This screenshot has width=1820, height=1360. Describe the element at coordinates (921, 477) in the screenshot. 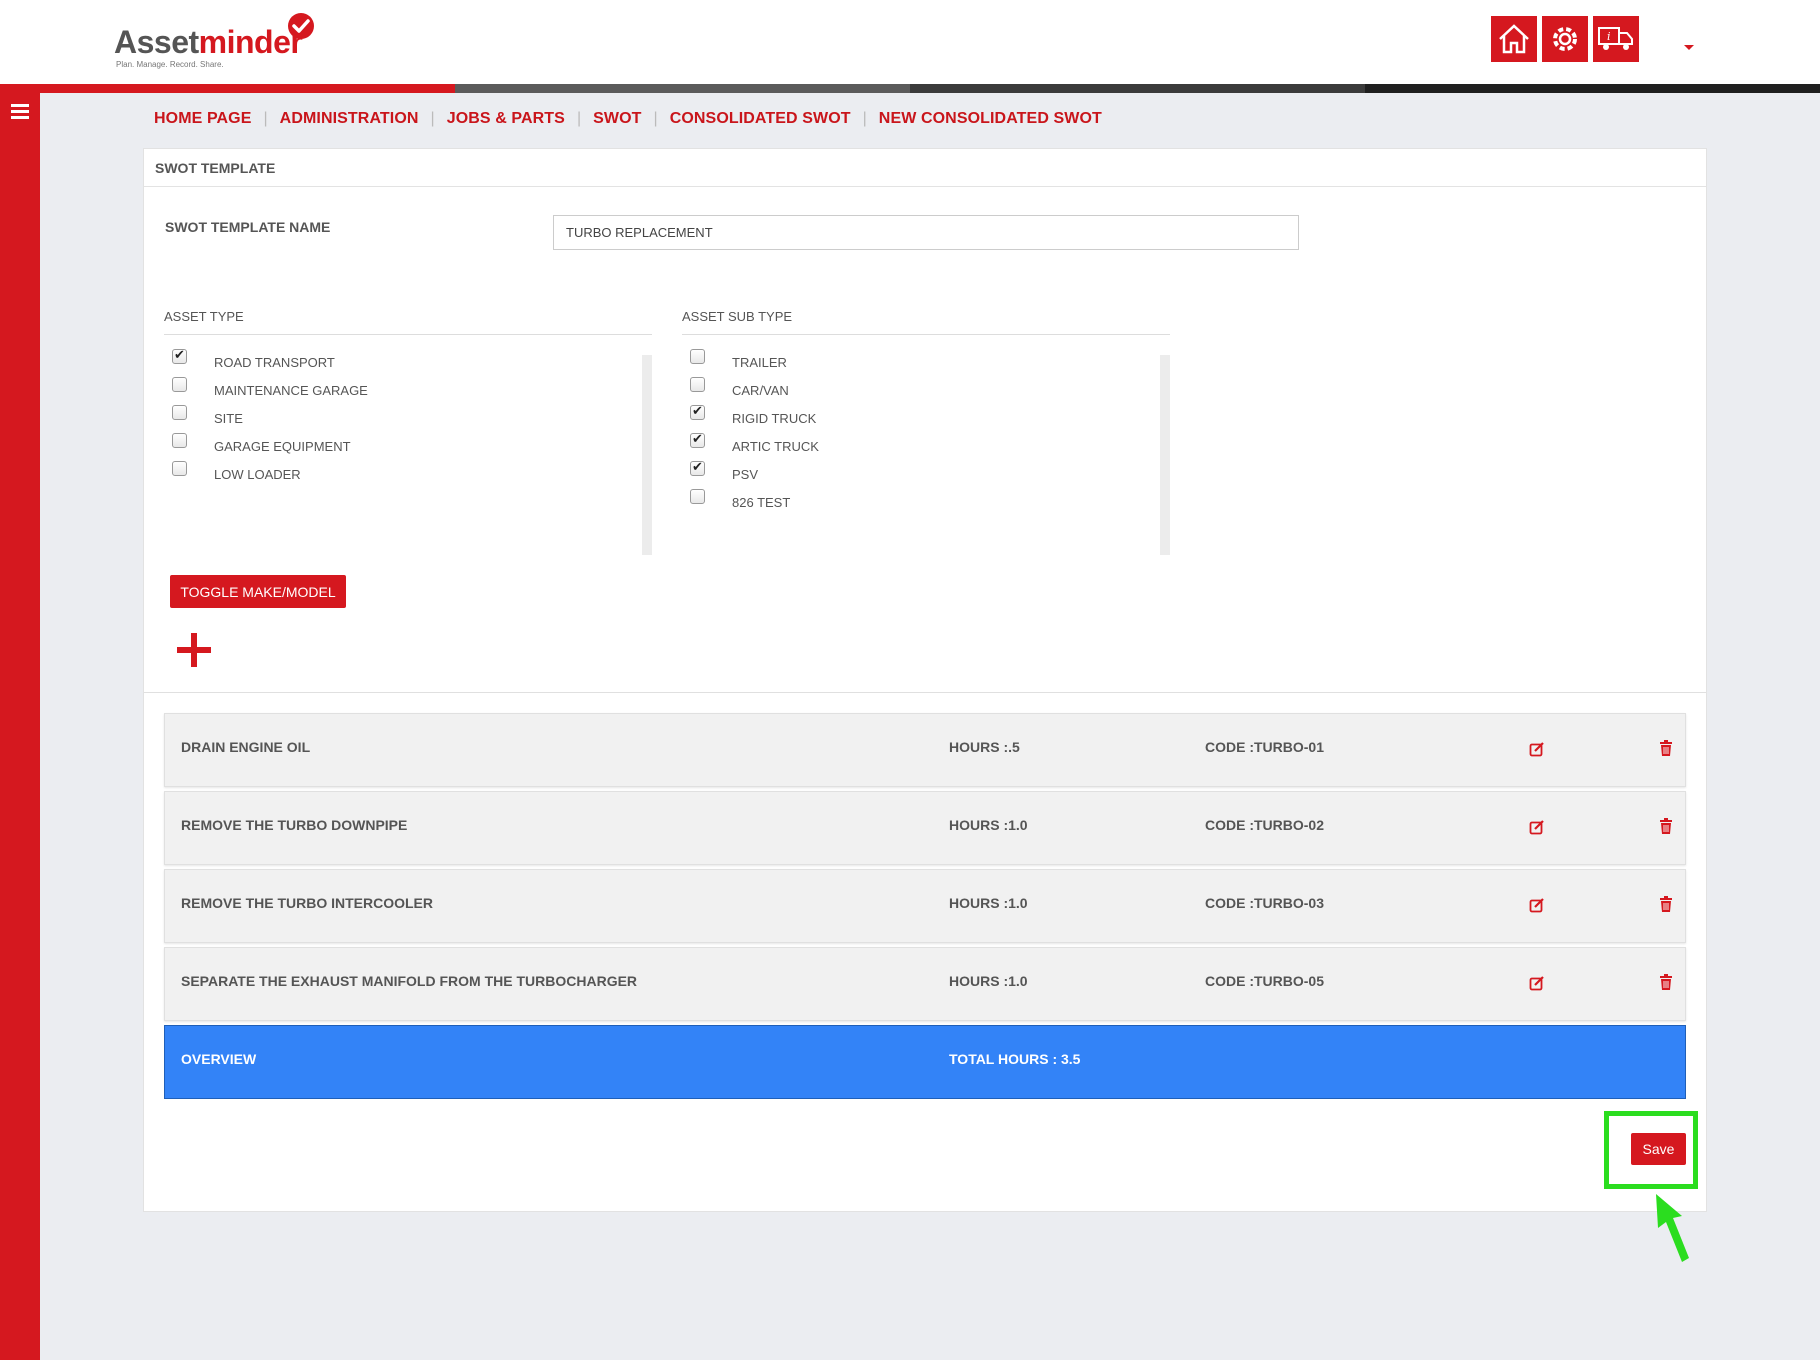

I see `asset-sub-type-option: PSV` at that location.